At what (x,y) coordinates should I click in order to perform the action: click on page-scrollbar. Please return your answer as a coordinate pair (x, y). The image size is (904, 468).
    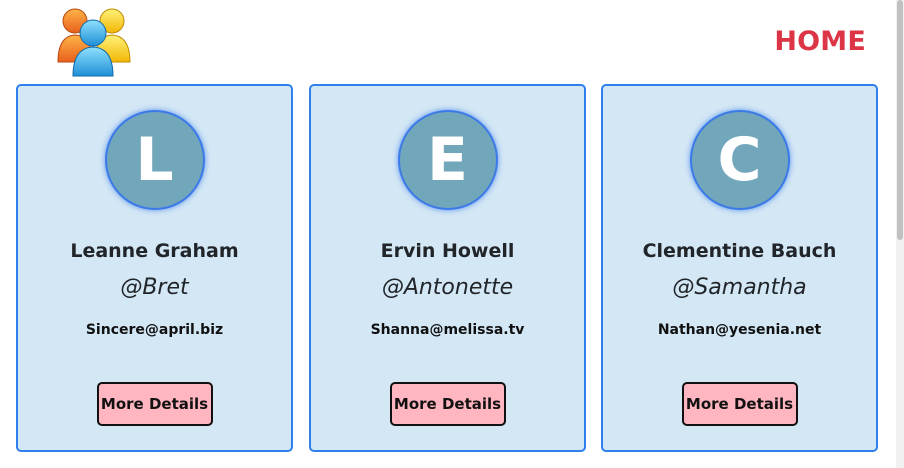
    Looking at the image, I should click on (900, 234).